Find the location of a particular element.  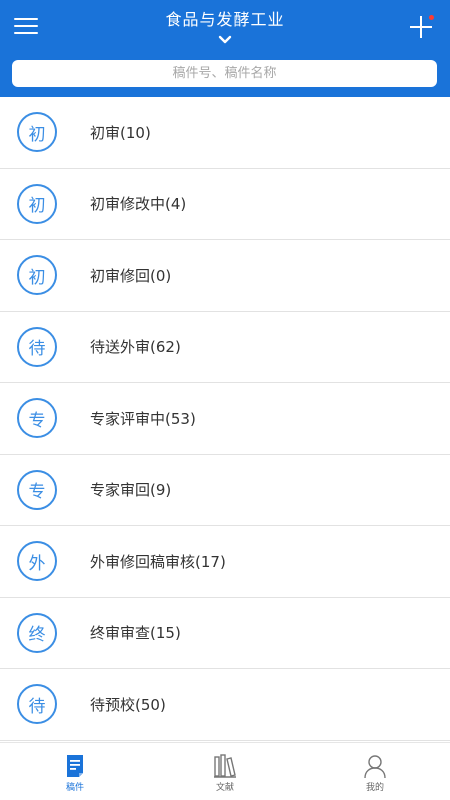

list-item-first-review-returned: 初 初审修回(0) is located at coordinates (225, 276).